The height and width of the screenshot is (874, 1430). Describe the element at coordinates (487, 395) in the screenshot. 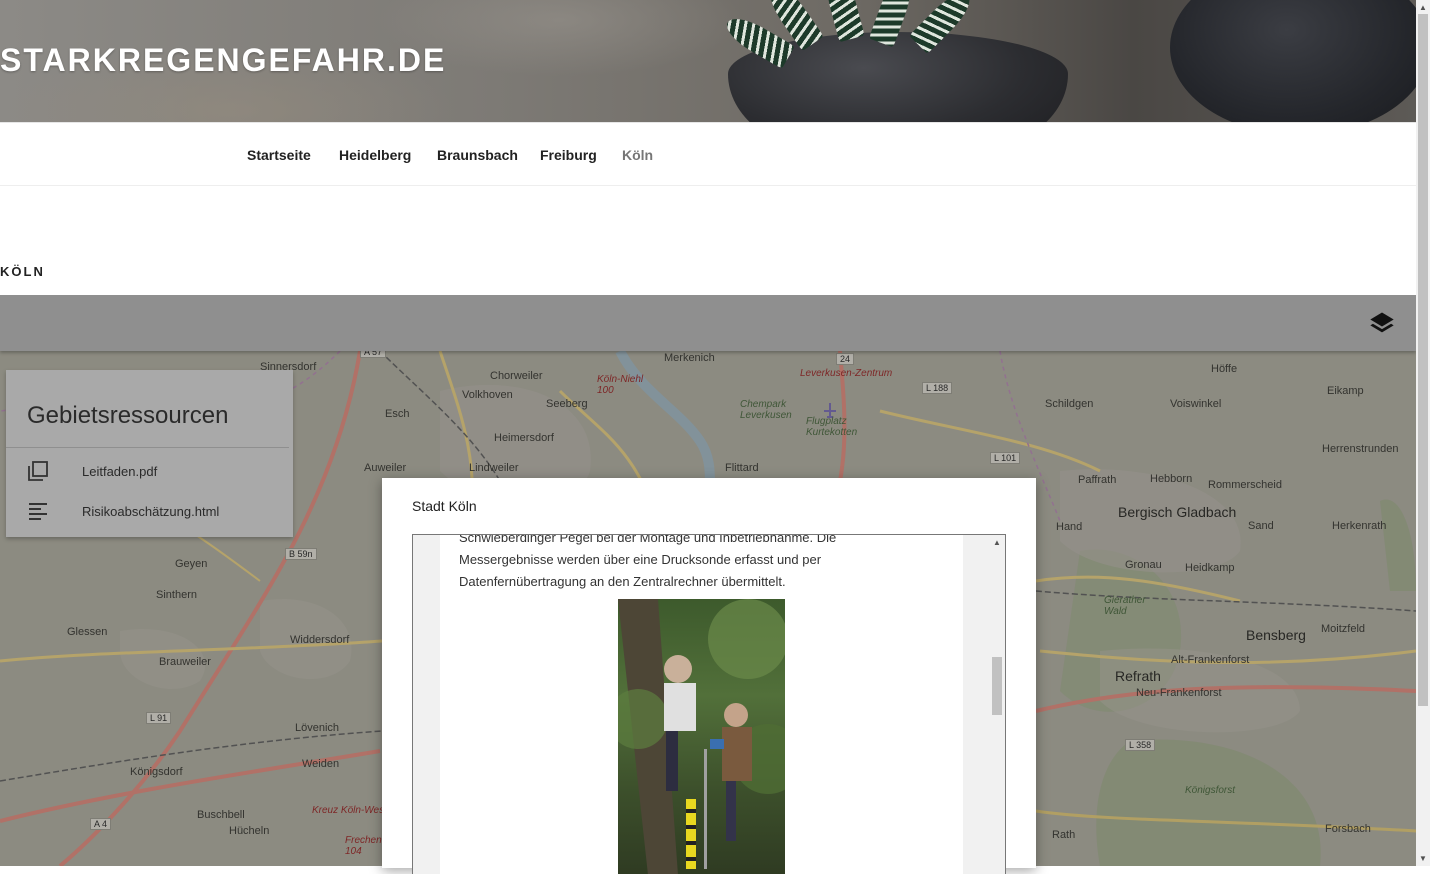

I see `map-label: Volkhoven` at that location.